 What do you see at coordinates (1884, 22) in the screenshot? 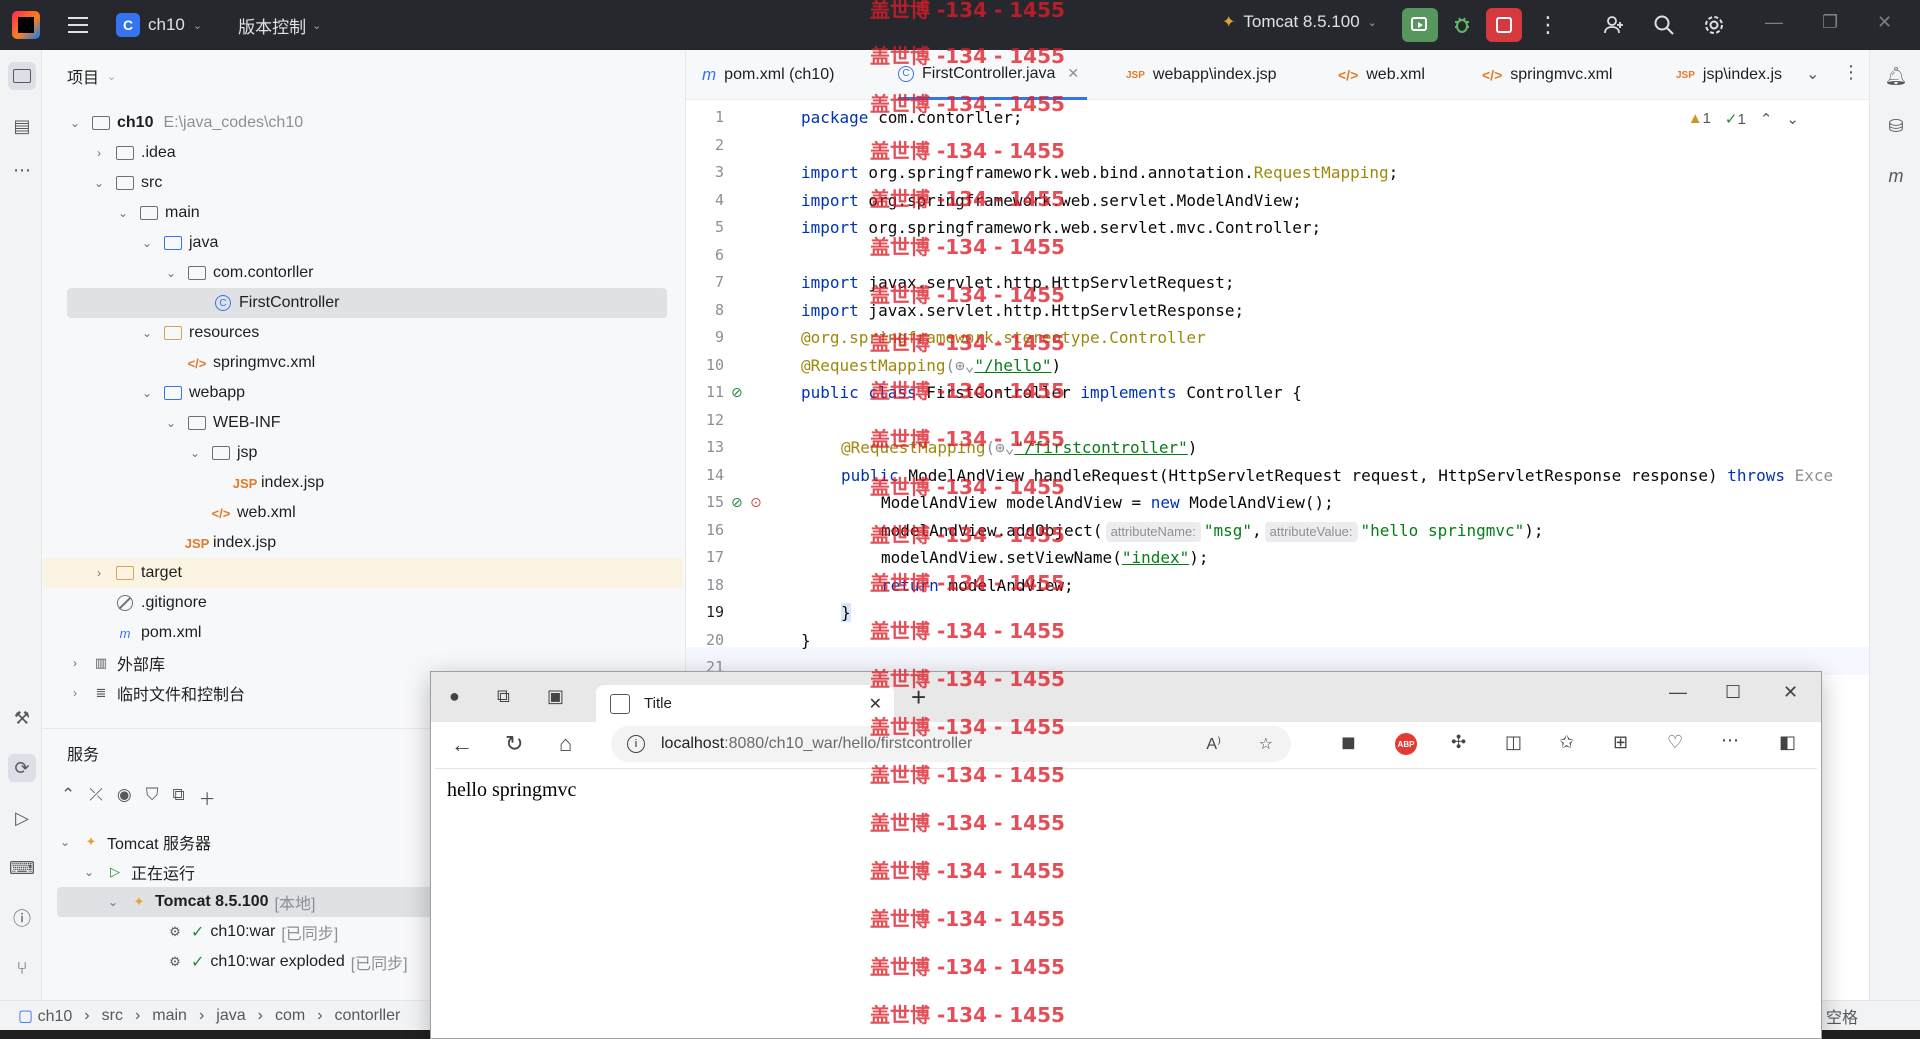
I see `close-window-icon: ✕` at bounding box center [1884, 22].